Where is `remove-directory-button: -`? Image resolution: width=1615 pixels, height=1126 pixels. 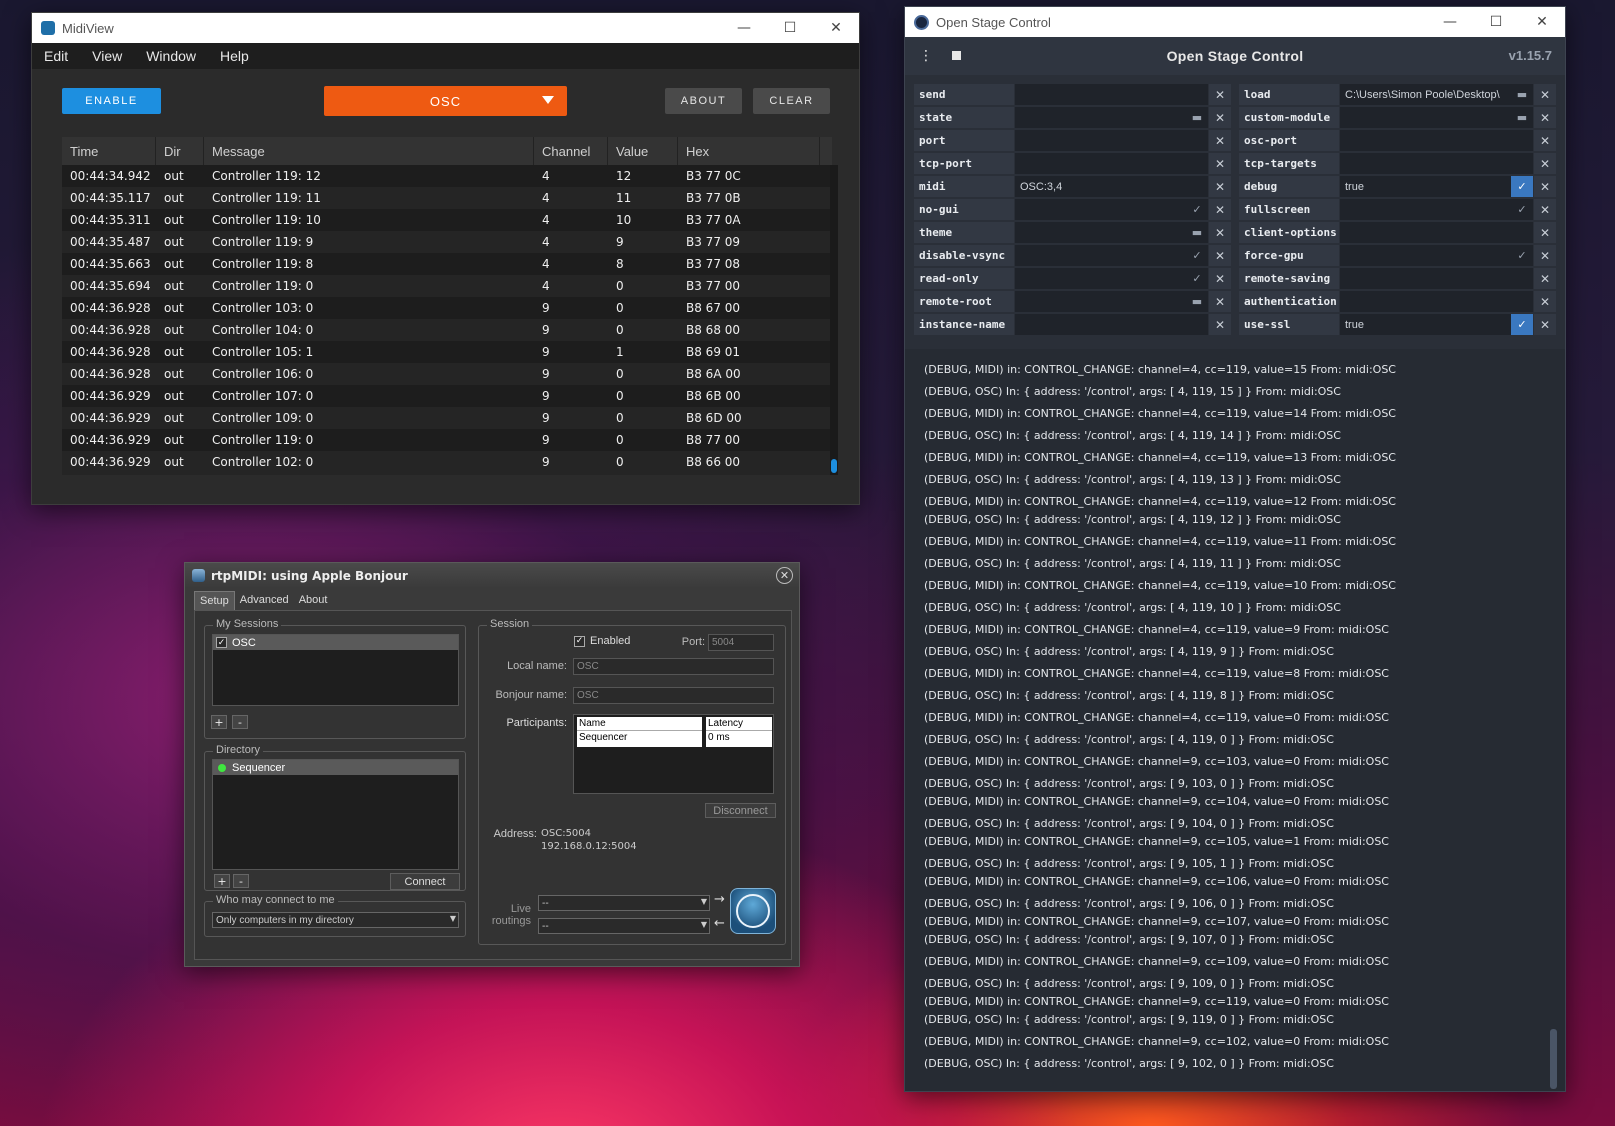
remove-directory-button: - is located at coordinates (241, 881).